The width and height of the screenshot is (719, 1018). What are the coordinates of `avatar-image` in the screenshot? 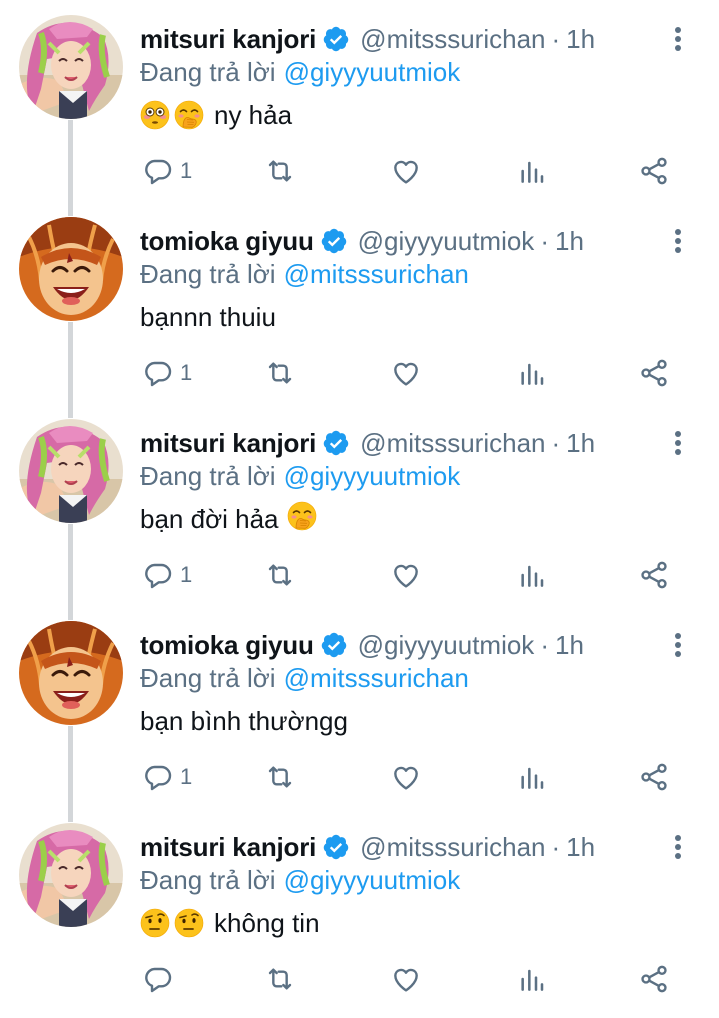 It's located at (71, 67).